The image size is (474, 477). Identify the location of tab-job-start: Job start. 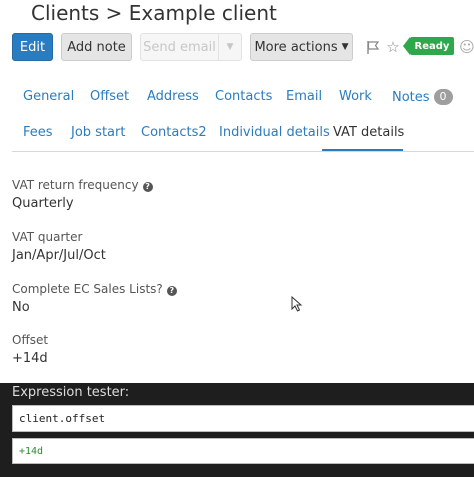
(98, 132).